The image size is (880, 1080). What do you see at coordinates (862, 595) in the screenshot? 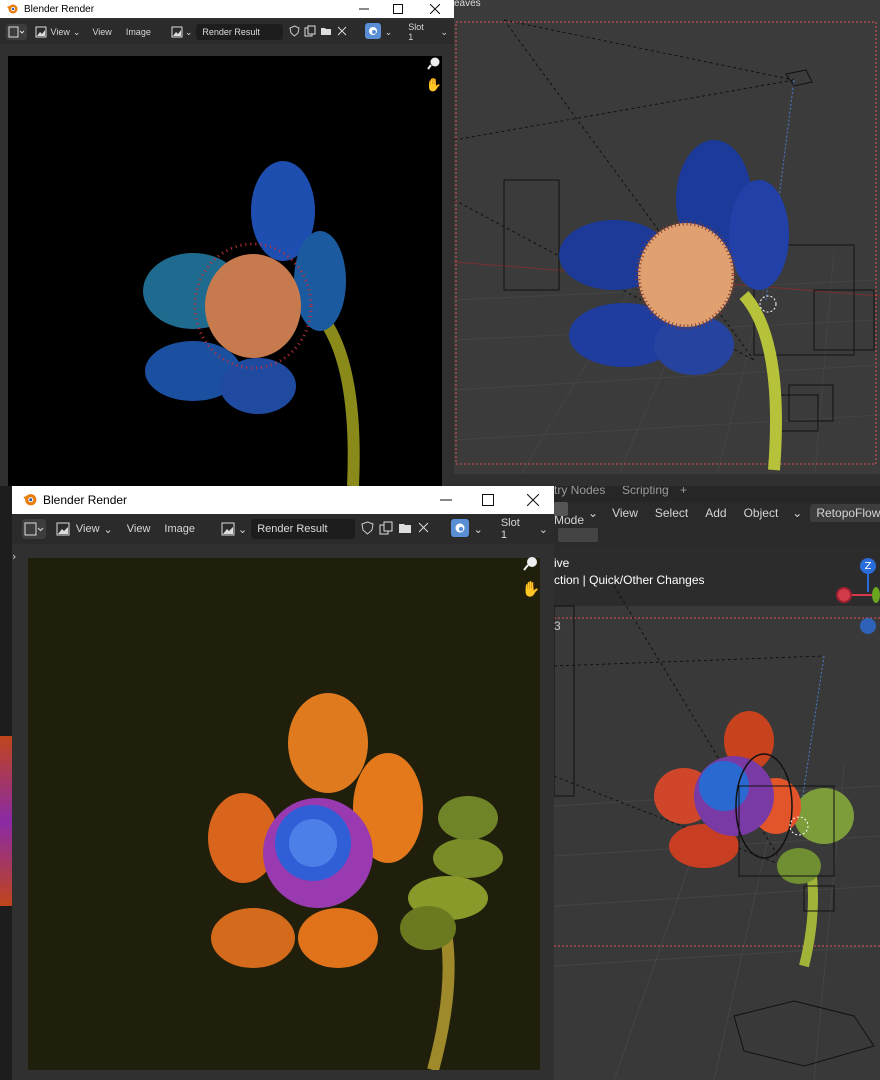
I see `gizmo-x-line` at bounding box center [862, 595].